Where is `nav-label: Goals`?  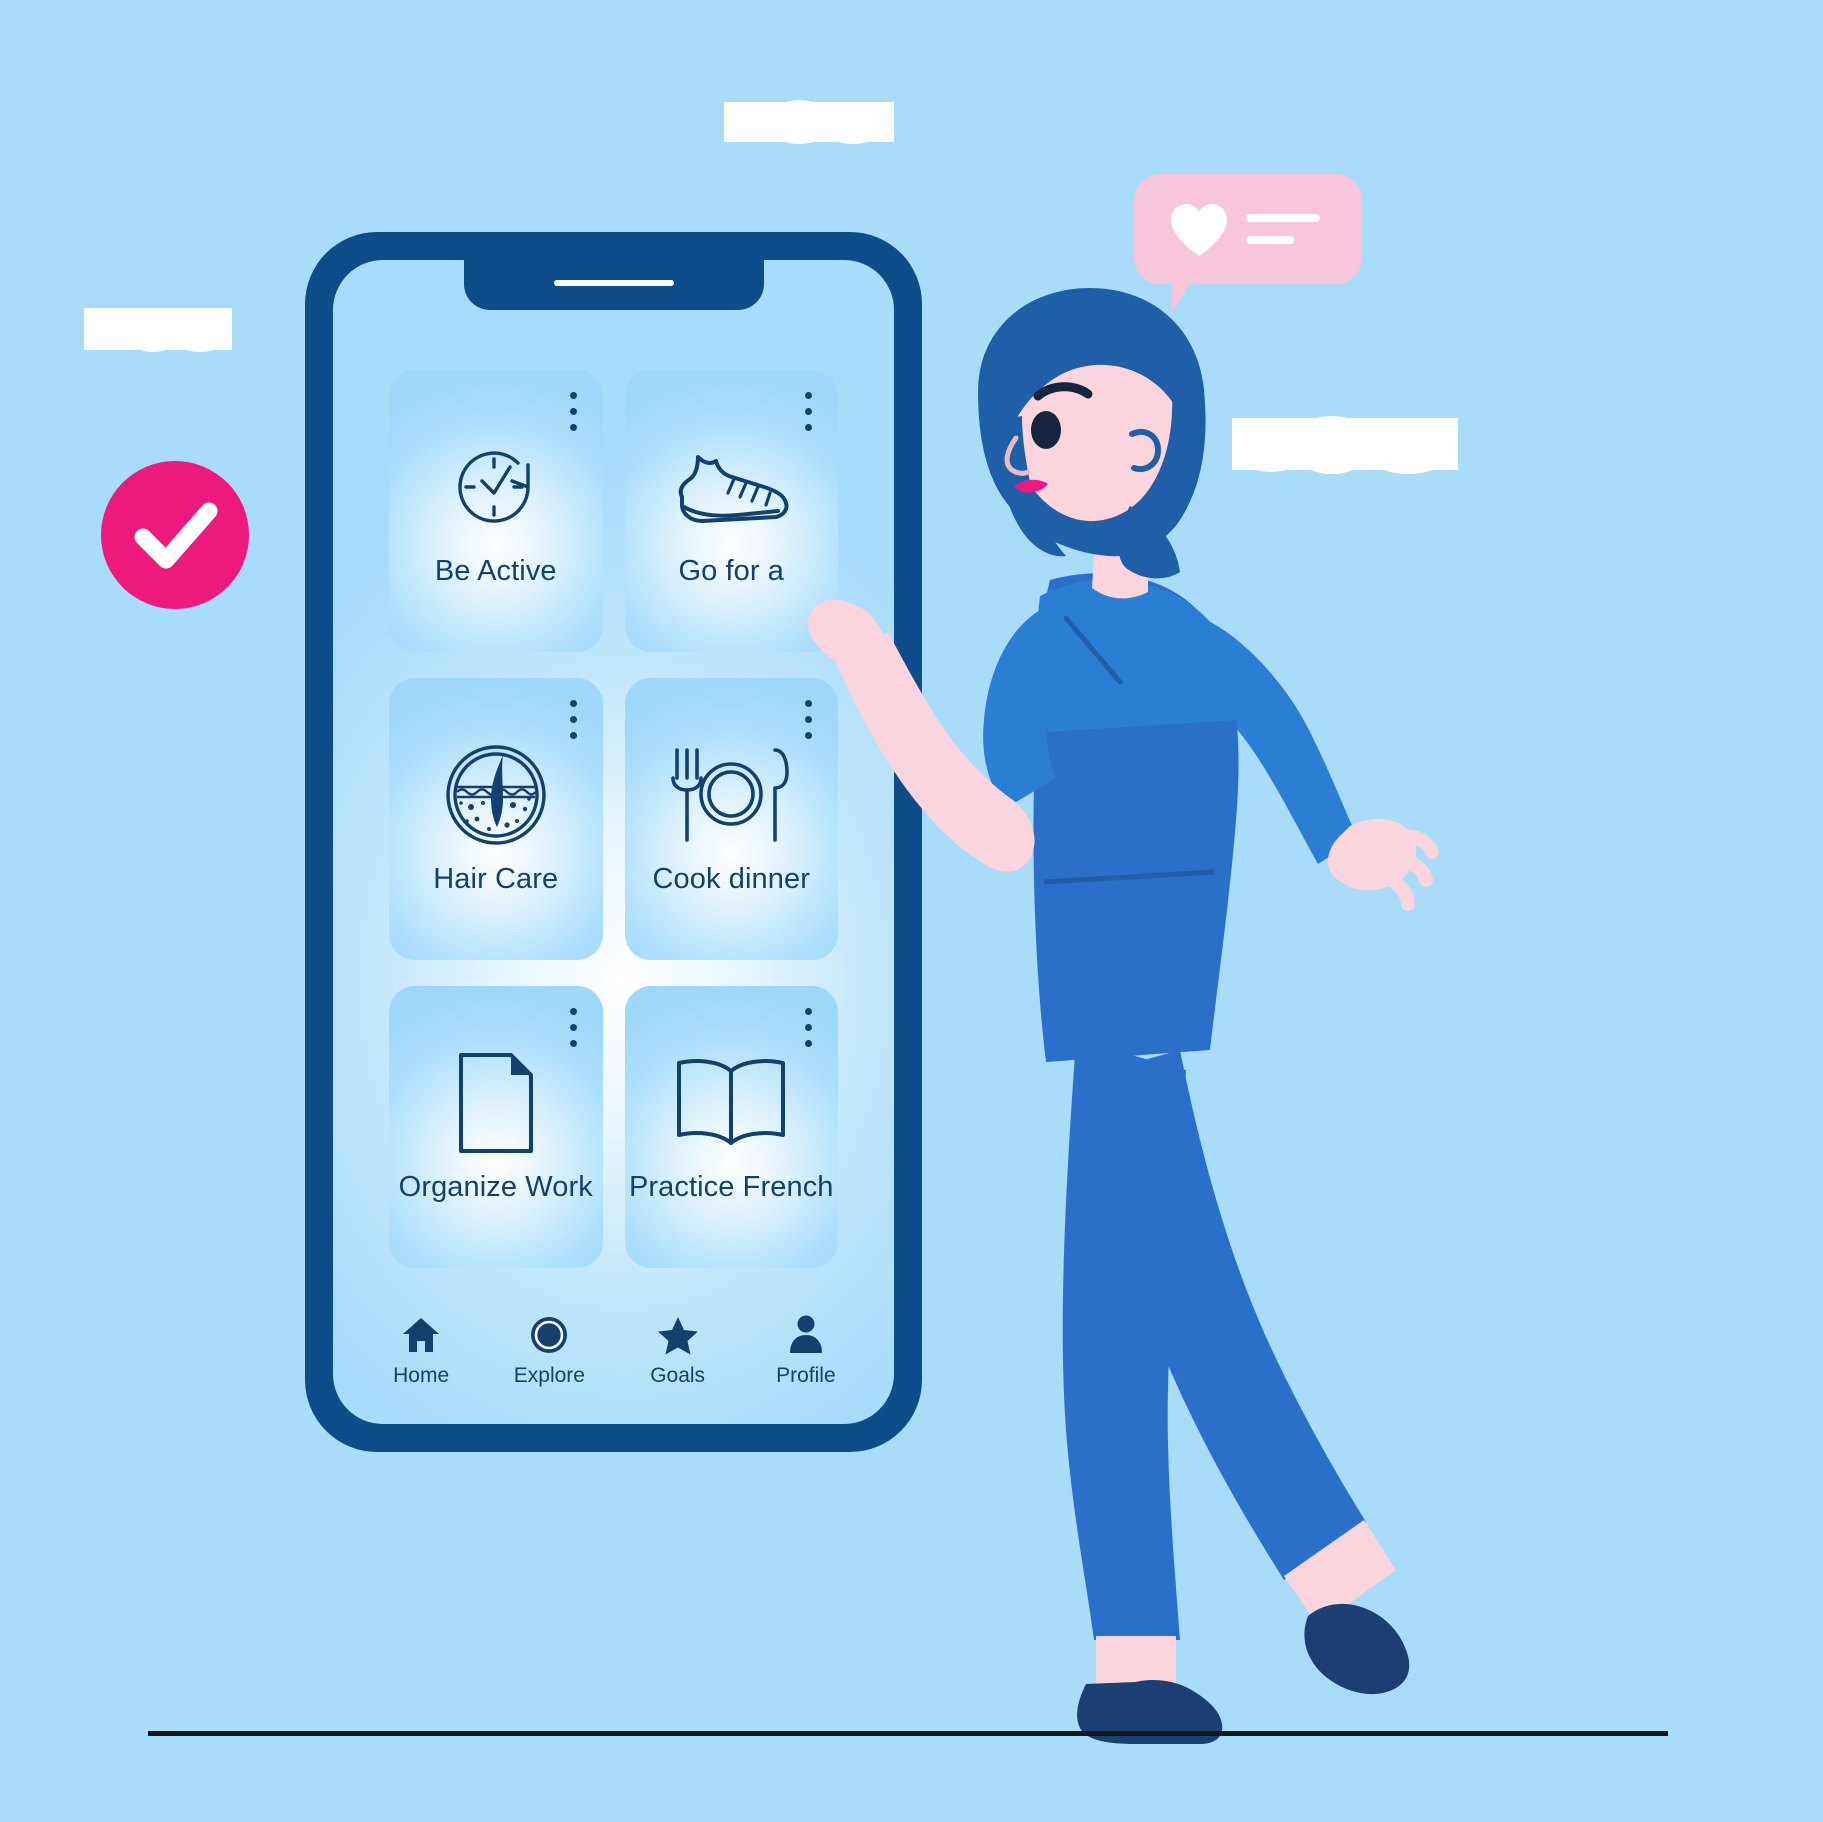 nav-label: Goals is located at coordinates (678, 1375).